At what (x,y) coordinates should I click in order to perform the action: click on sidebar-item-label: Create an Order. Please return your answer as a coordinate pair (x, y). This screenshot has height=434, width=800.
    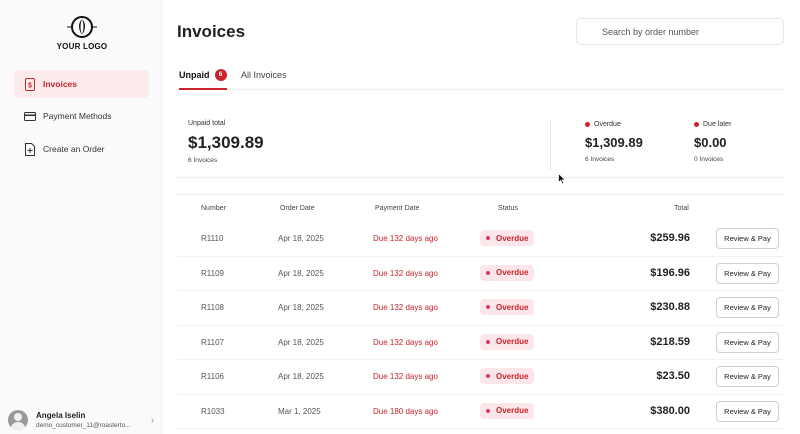
    Looking at the image, I should click on (74, 149).